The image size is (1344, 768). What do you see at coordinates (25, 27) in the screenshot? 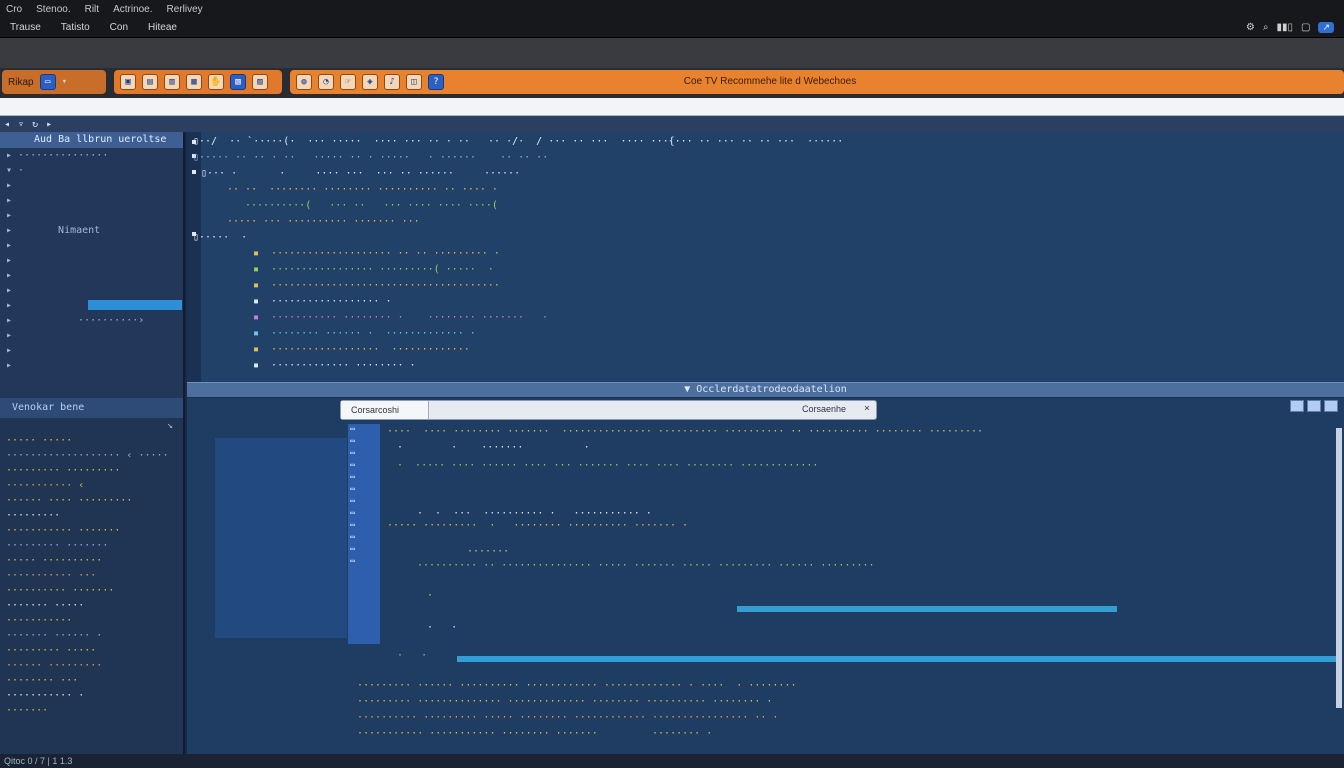
I see `menu-item-6: Trause` at bounding box center [25, 27].